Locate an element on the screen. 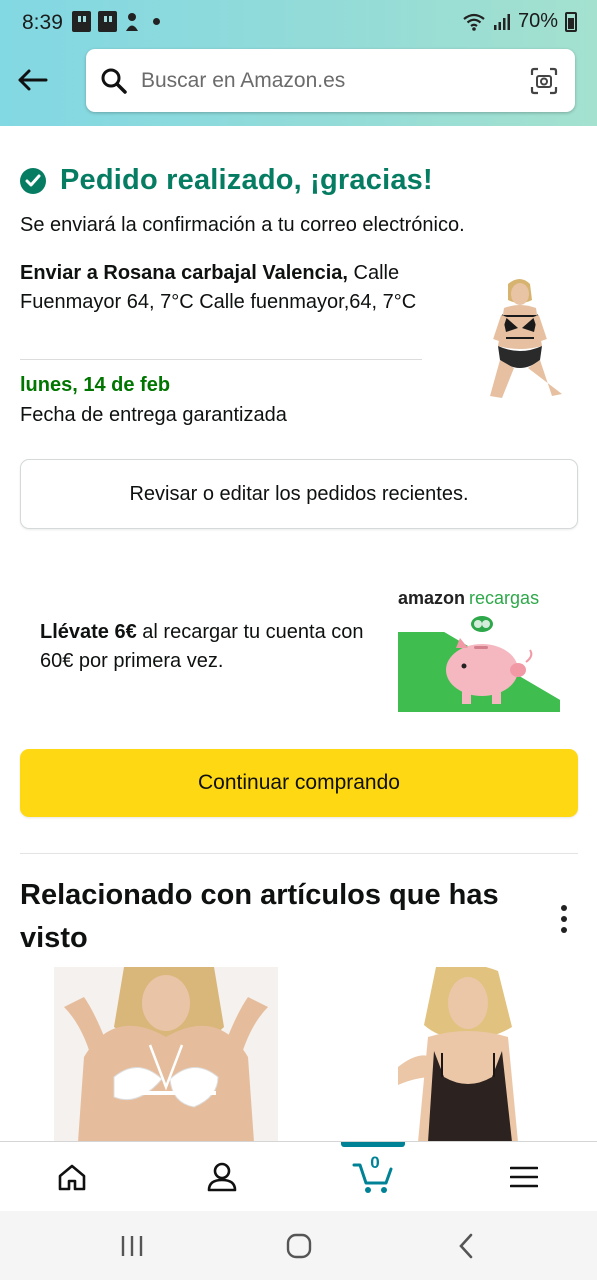 This screenshot has width=597, height=1280. recent-apps-icon is located at coordinates (132, 1245).